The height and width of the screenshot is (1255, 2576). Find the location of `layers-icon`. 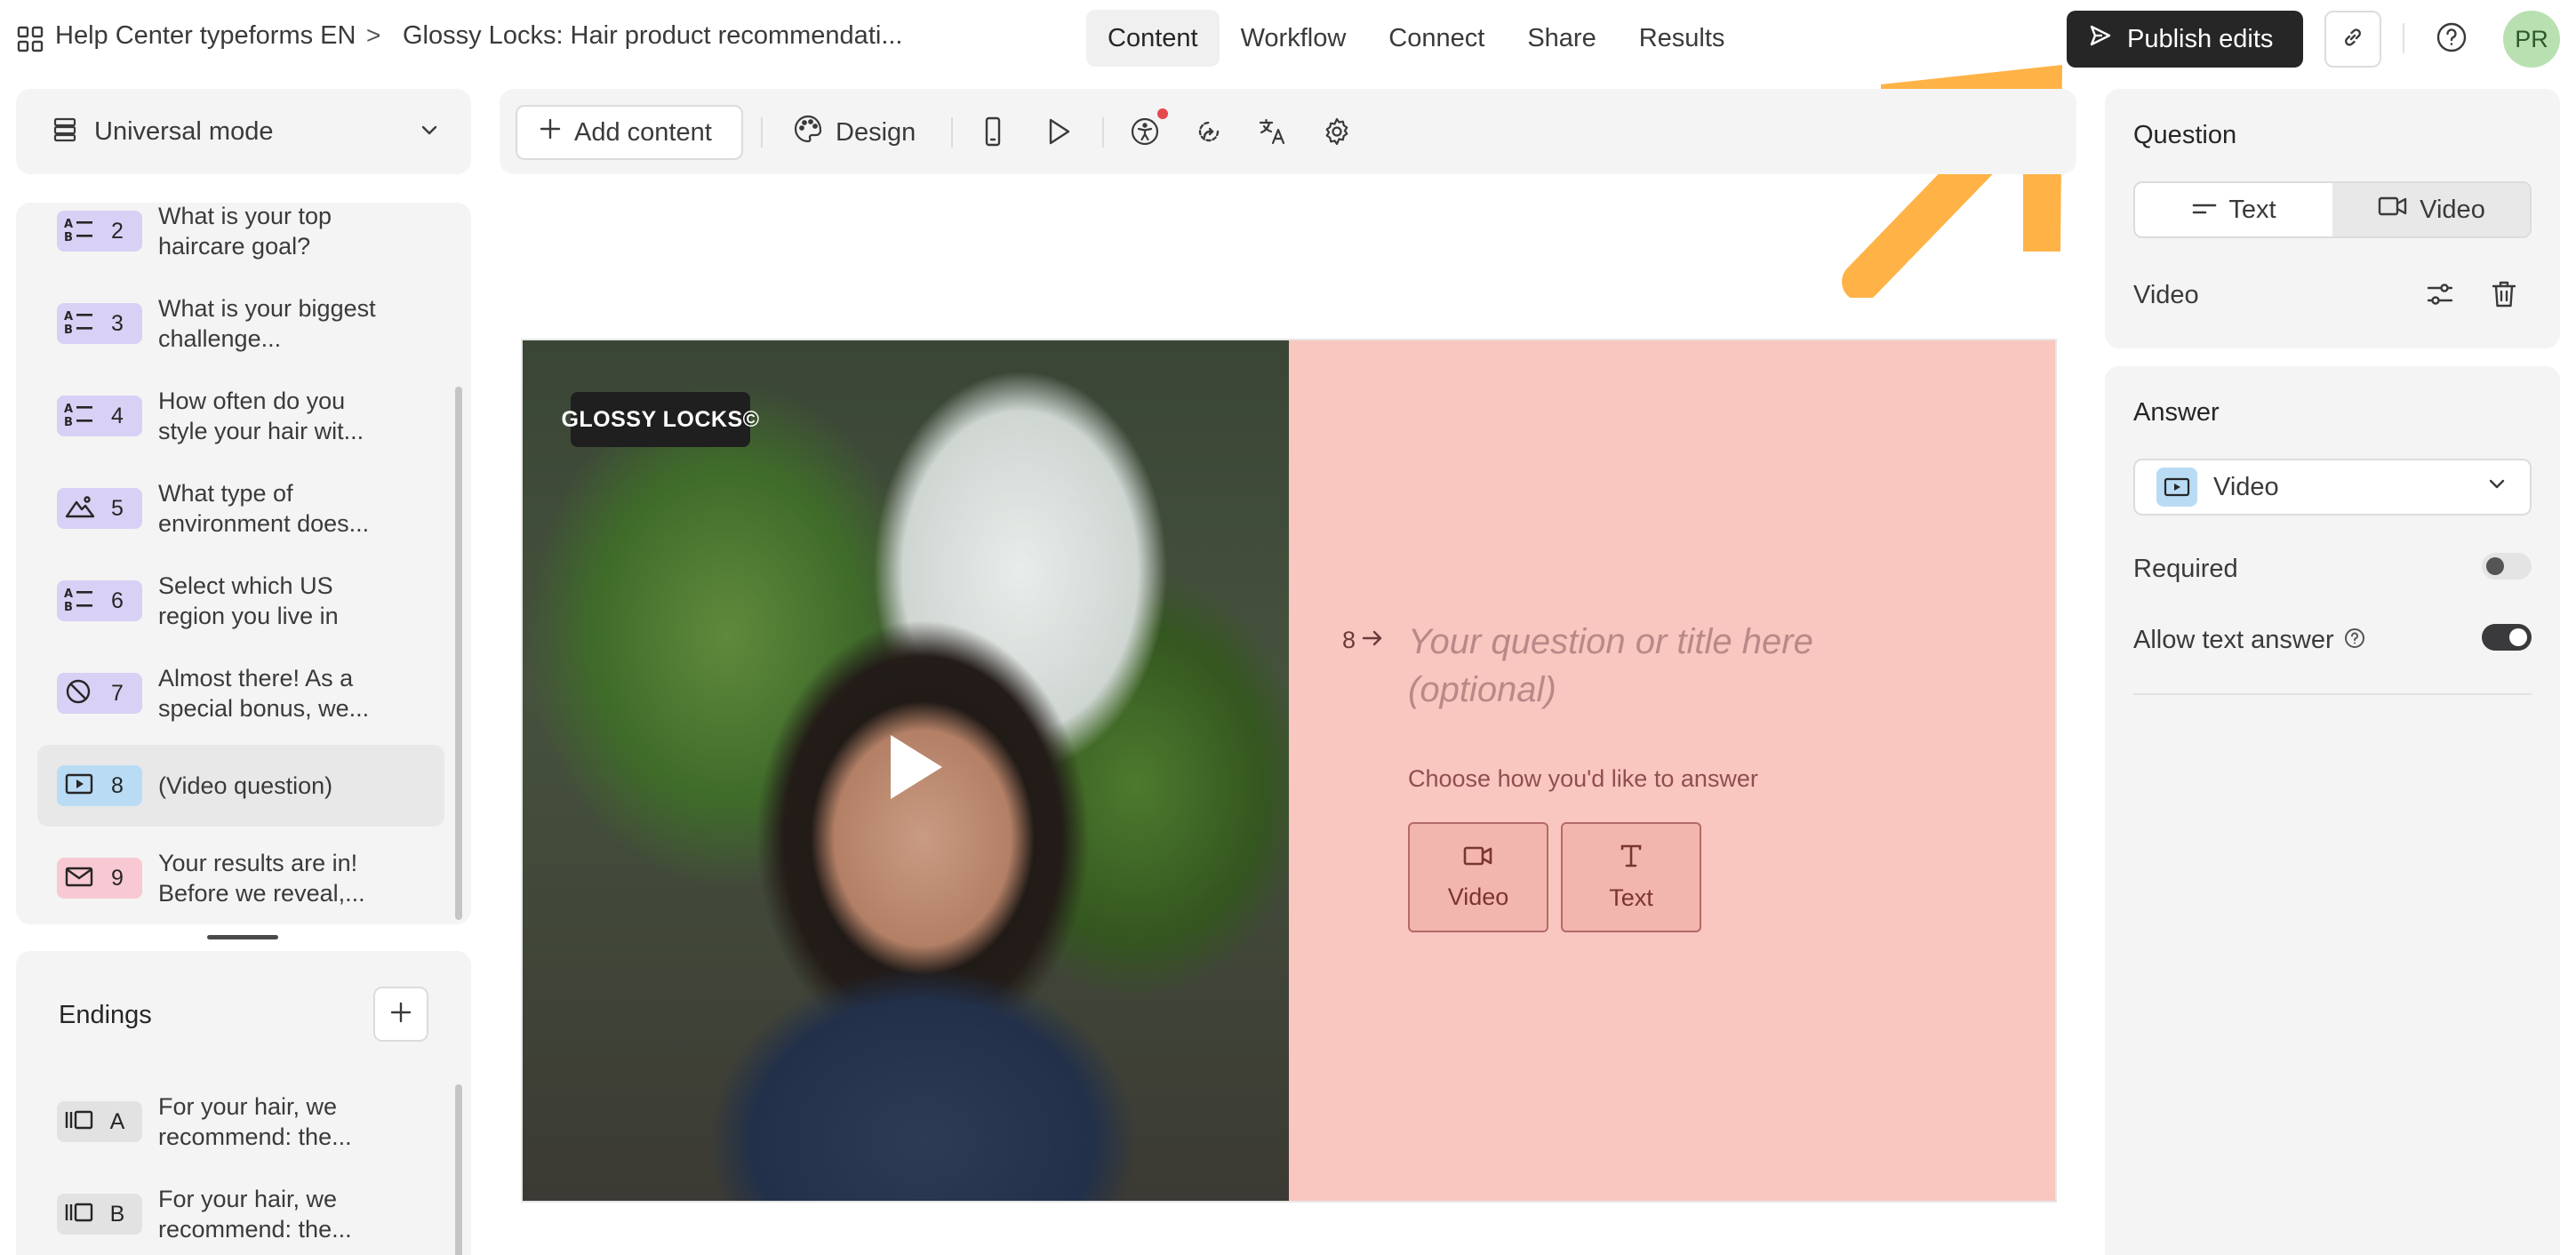

layers-icon is located at coordinates (65, 132).